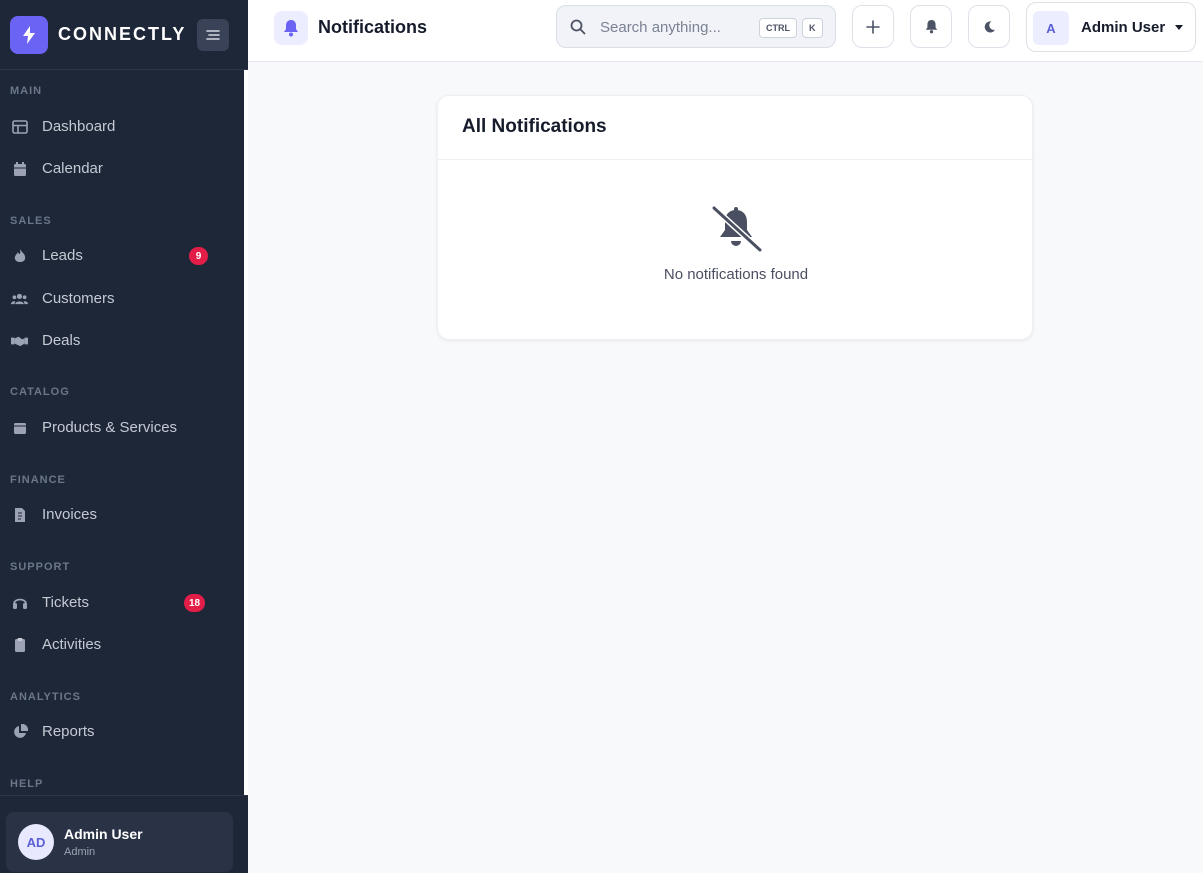 The height and width of the screenshot is (873, 1203). I want to click on sidebar-user-name: Admin User, so click(103, 834).